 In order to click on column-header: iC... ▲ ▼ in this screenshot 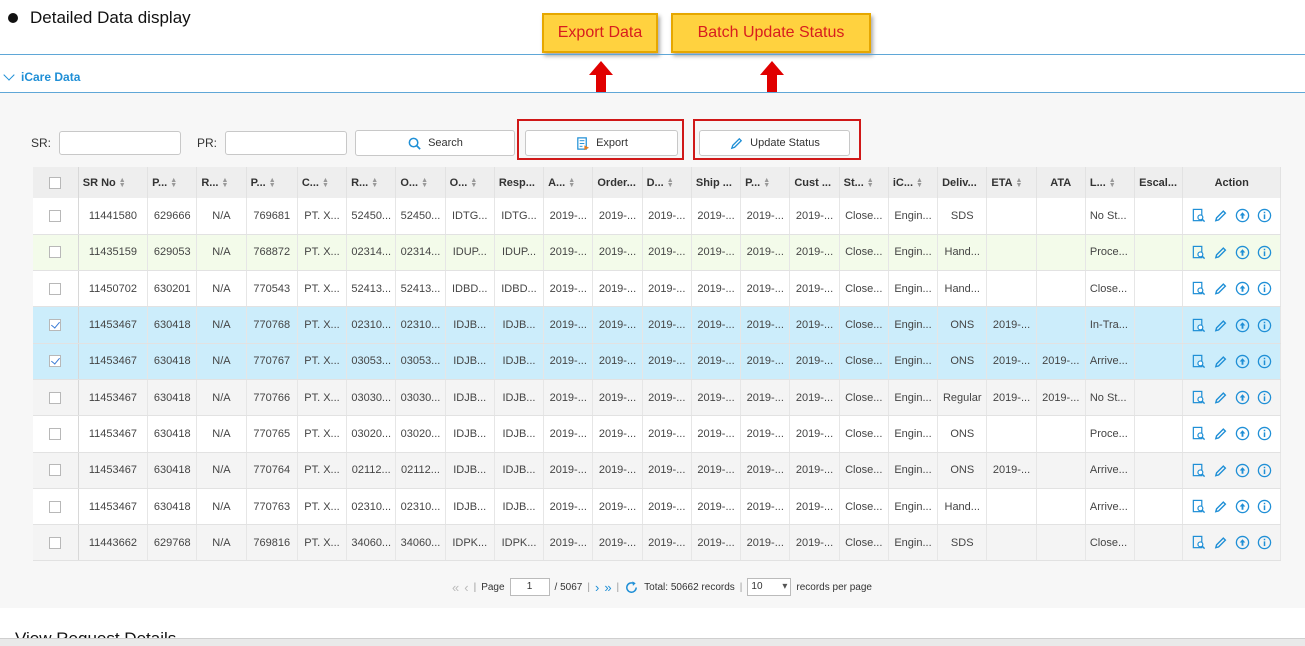, I will do `click(913, 182)`.